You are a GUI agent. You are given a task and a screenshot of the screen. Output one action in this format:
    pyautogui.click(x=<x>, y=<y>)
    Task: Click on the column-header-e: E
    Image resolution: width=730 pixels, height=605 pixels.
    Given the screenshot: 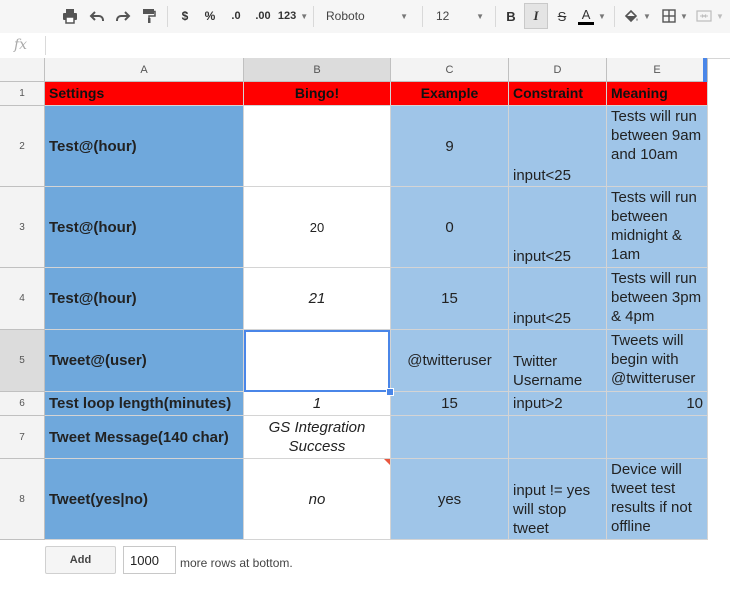 What is the action you would take?
    pyautogui.click(x=657, y=70)
    